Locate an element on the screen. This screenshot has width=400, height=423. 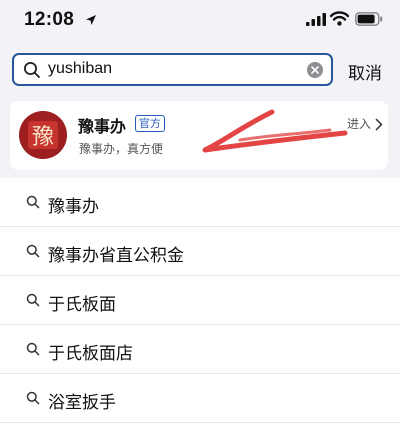
status-time: 12:08 is located at coordinates (49, 19).